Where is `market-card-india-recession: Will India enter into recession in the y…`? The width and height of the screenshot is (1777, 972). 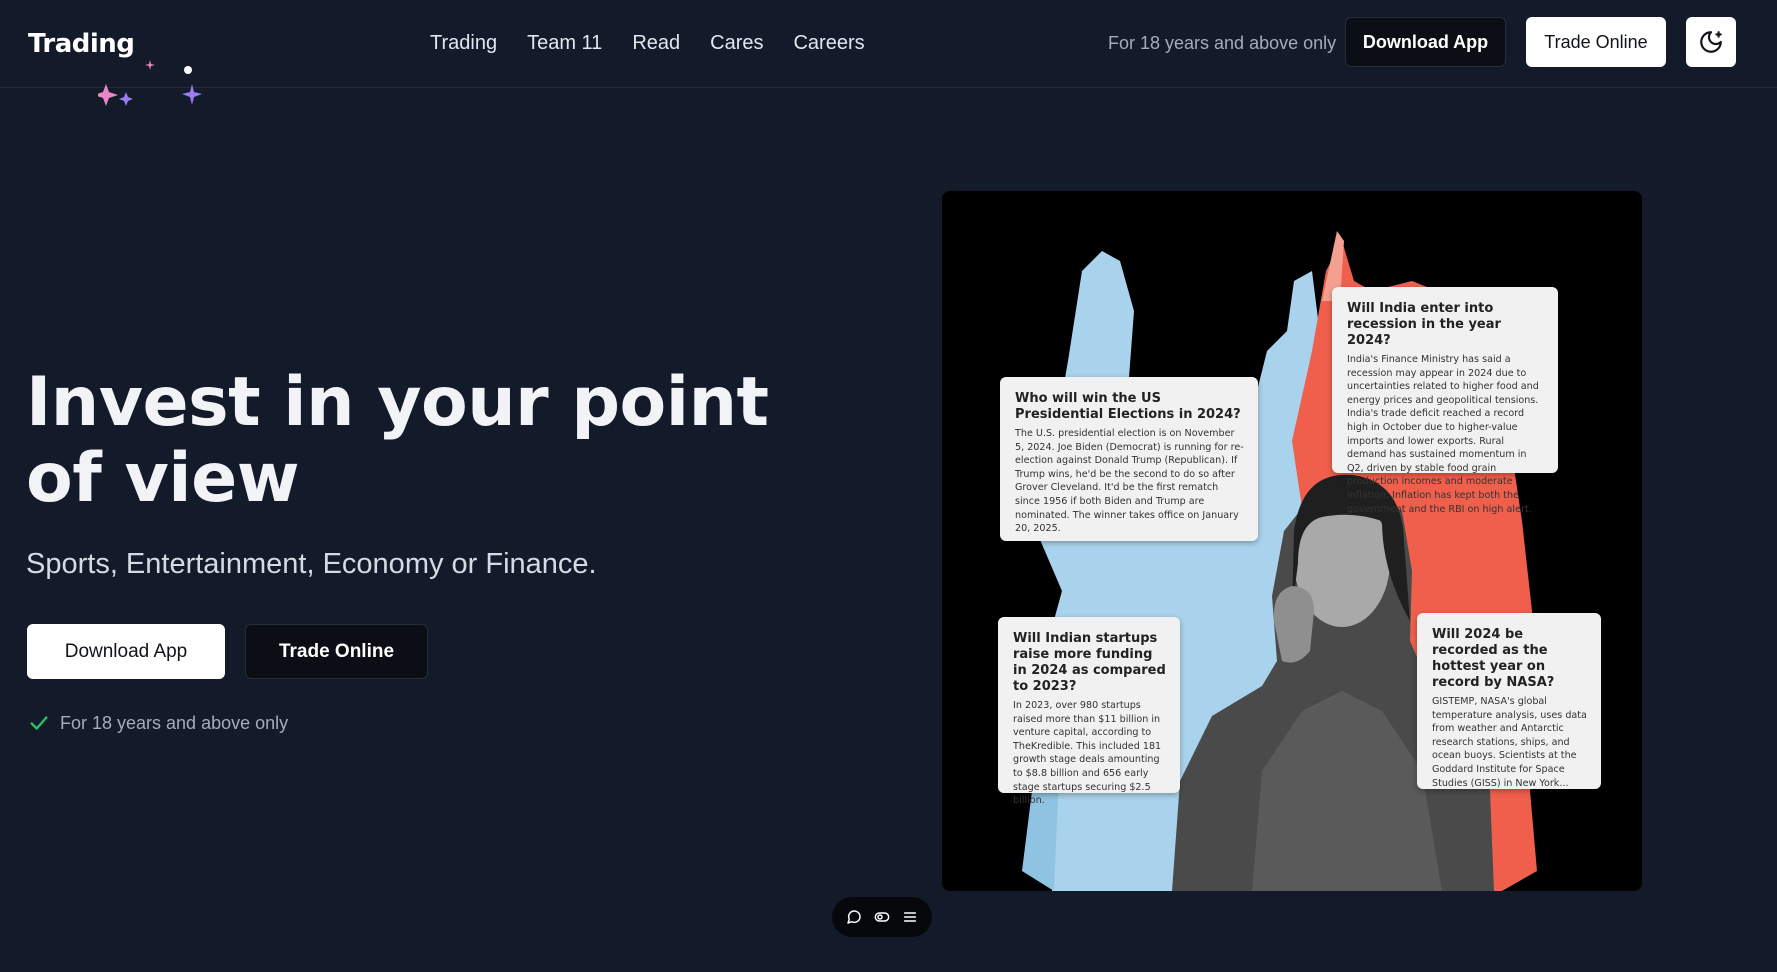 market-card-india-recession: Will India enter into recession in the y… is located at coordinates (1445, 401).